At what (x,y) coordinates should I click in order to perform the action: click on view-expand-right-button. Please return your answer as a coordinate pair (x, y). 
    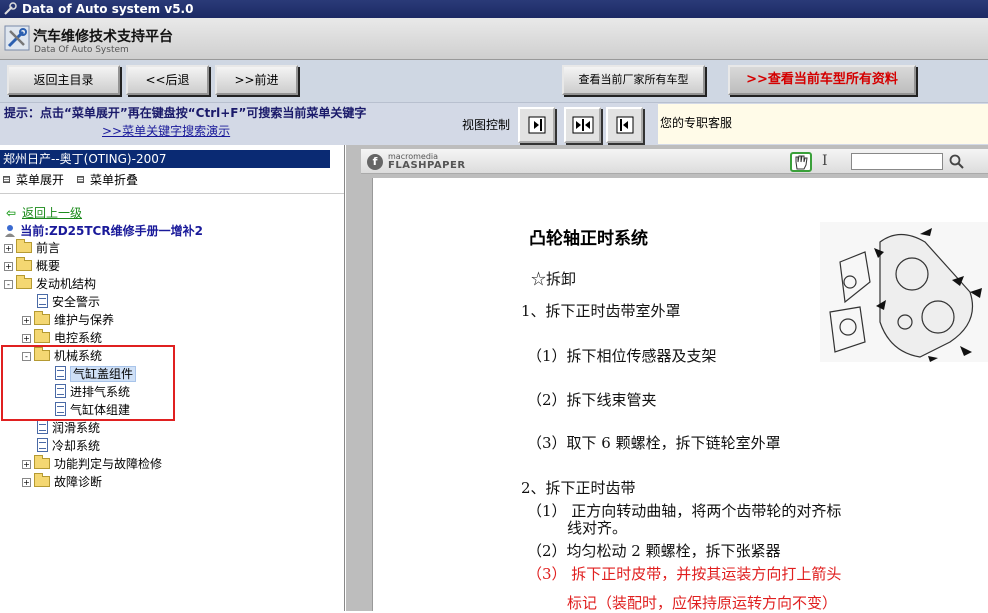
    Looking at the image, I should click on (536, 125).